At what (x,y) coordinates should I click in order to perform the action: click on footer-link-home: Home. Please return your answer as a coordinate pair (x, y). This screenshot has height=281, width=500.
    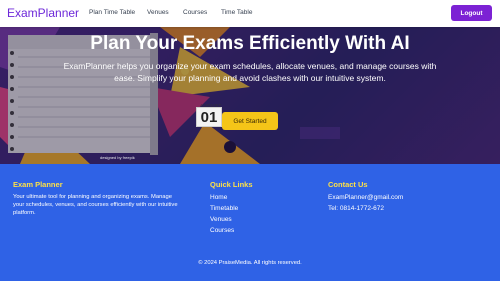
    Looking at the image, I should click on (218, 197).